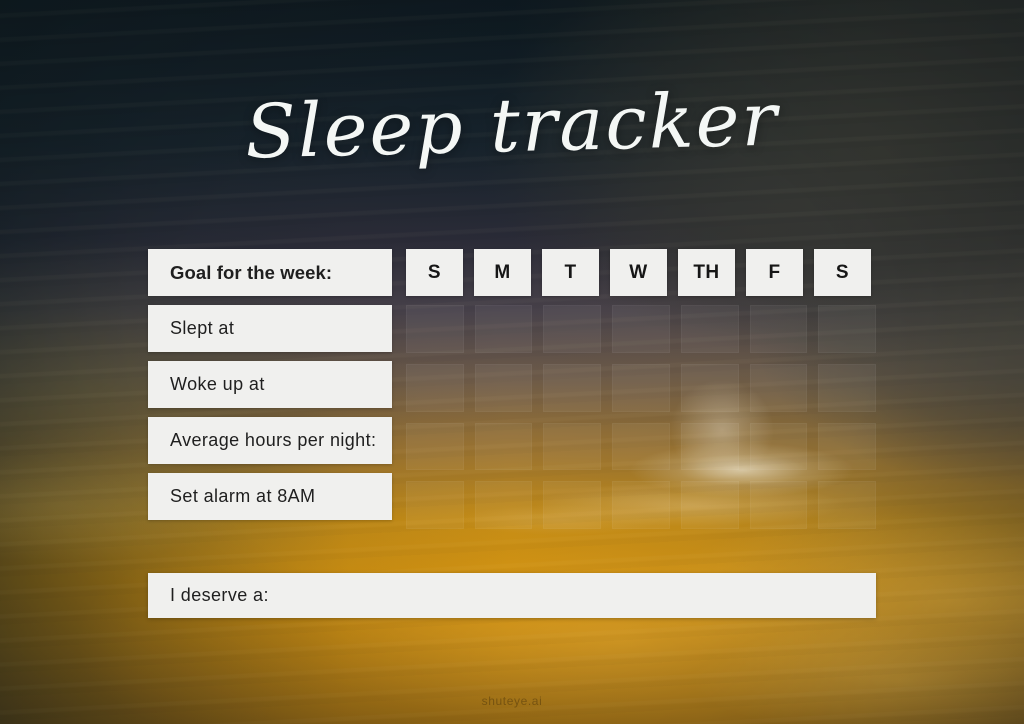  I want to click on row-label: Woke up at, so click(217, 384).